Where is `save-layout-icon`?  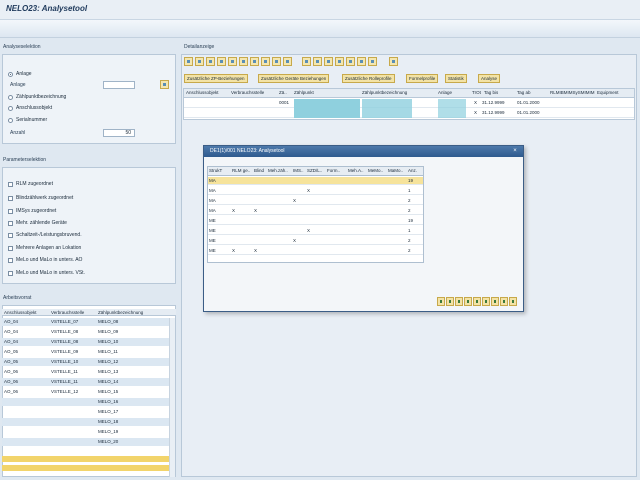
save-layout-icon is located at coordinates (372, 61).